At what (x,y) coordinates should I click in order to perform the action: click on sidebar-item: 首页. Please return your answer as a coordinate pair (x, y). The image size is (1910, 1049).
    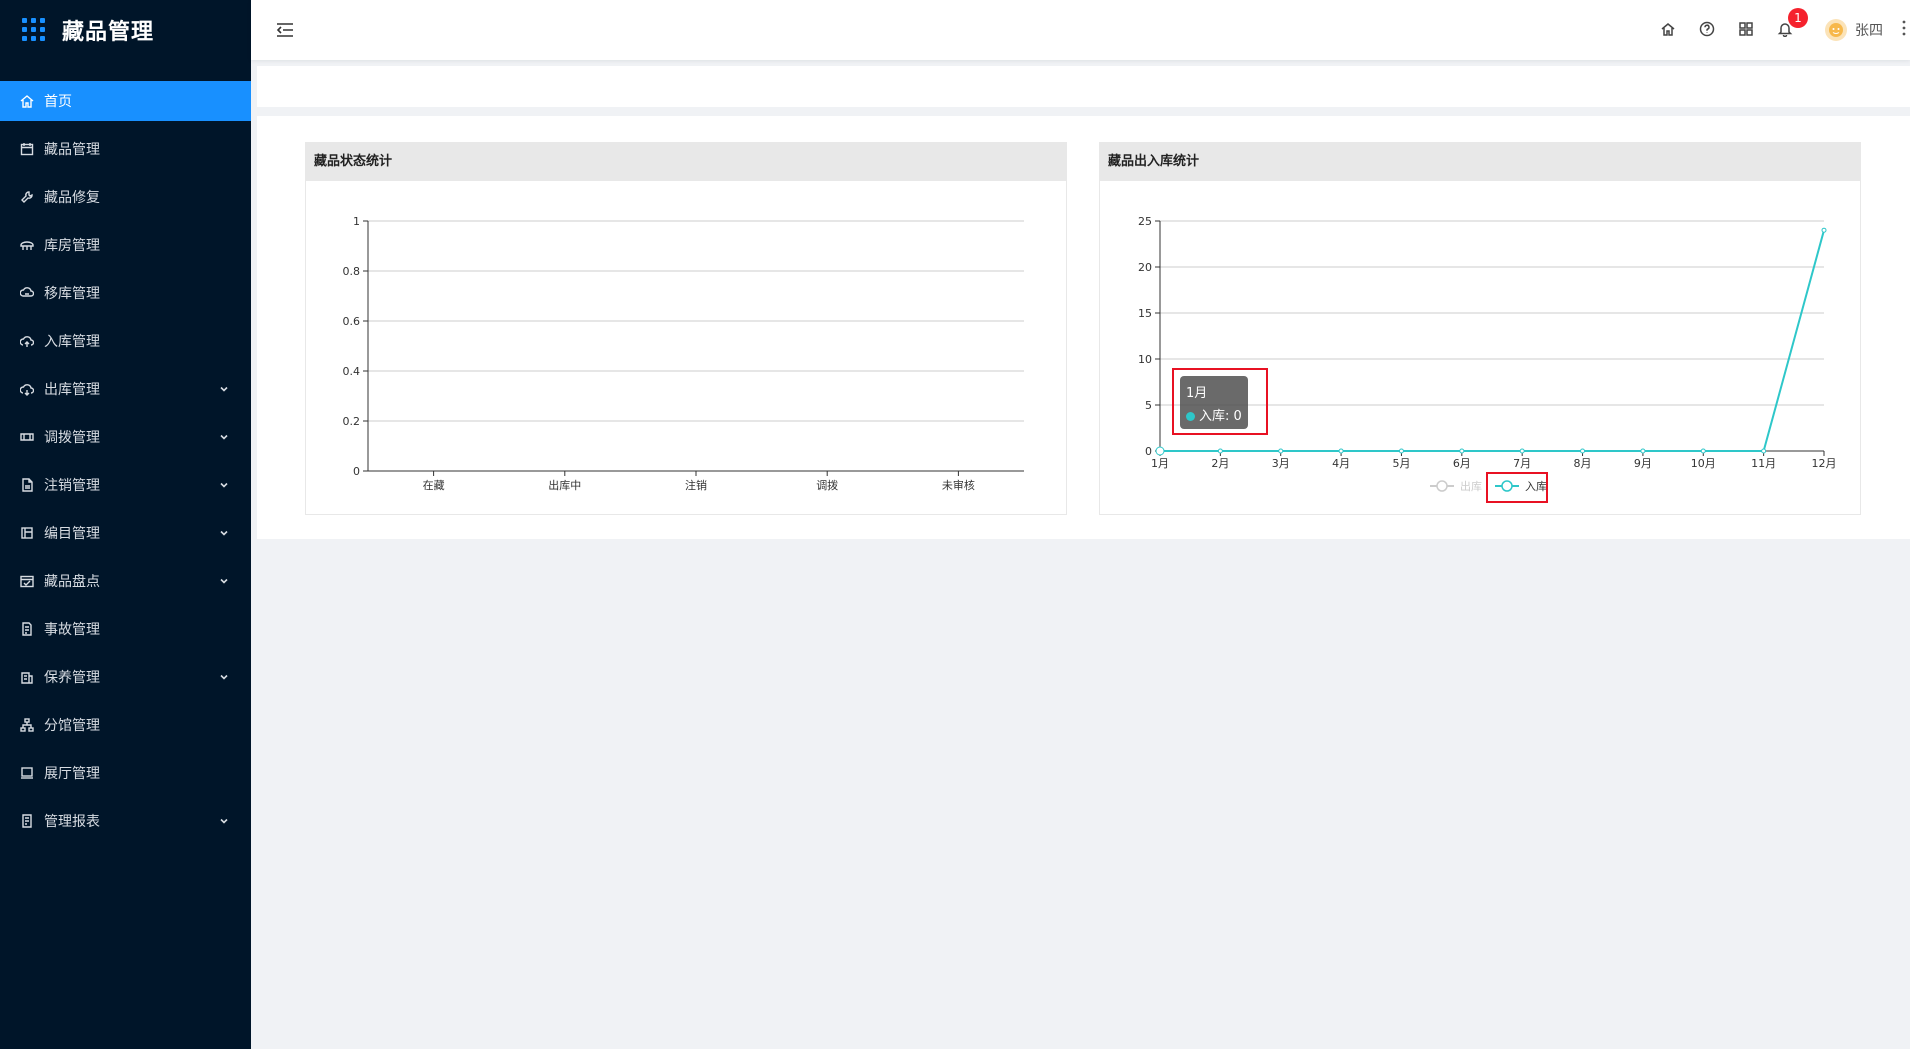
    Looking at the image, I should click on (125, 101).